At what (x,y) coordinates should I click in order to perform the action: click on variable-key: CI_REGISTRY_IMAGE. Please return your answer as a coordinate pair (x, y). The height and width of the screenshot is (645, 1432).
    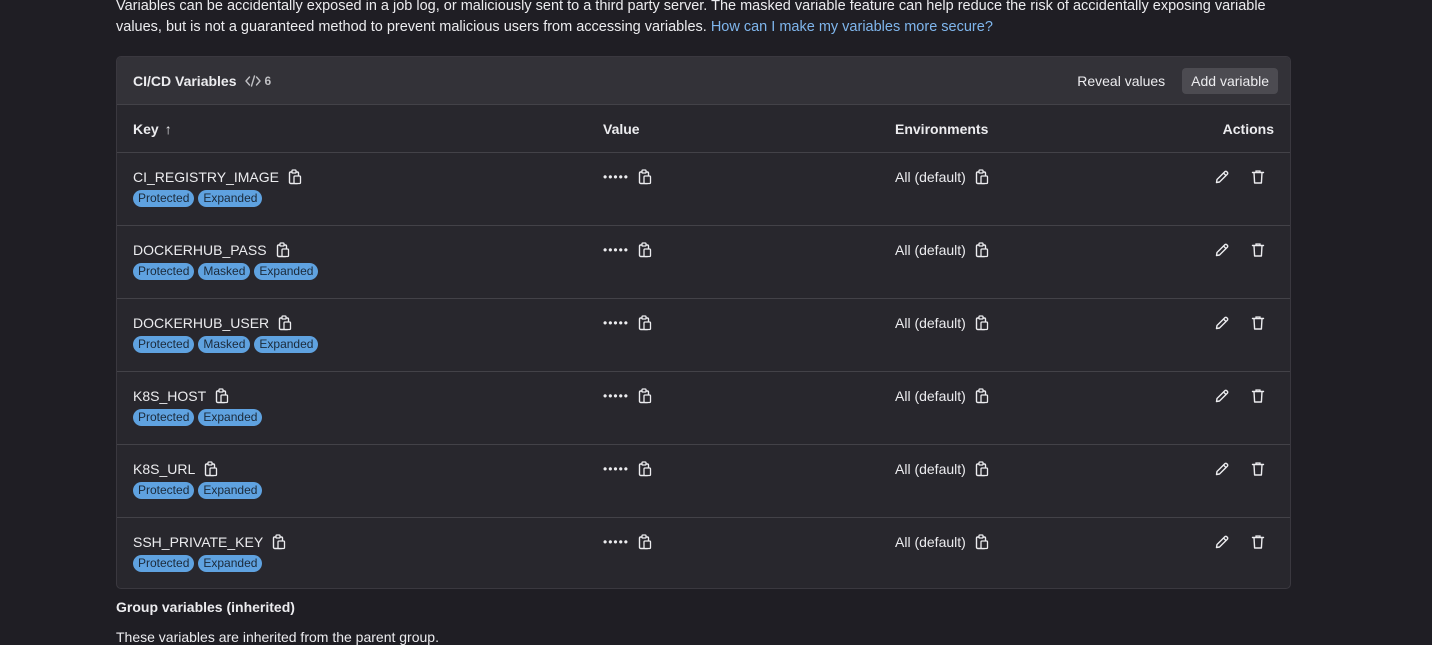
    Looking at the image, I should click on (206, 177).